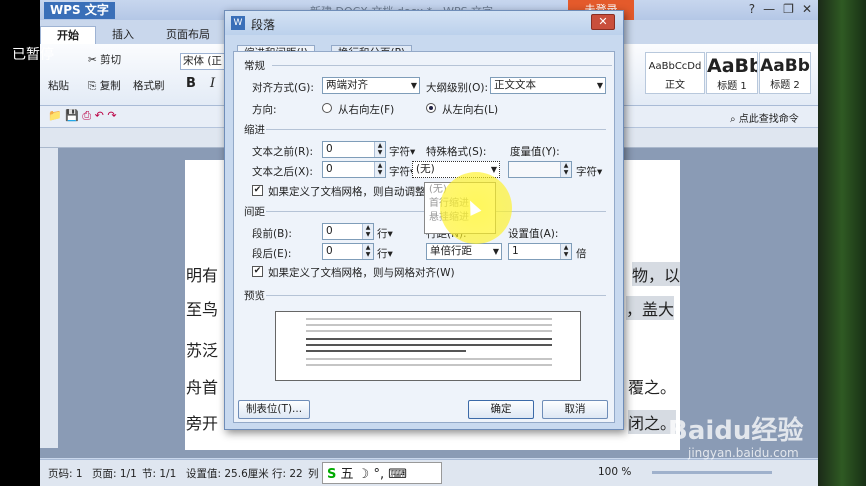  Describe the element at coordinates (675, 73) in the screenshot. I see `style-normal: AaBbCcDd 正文` at that location.